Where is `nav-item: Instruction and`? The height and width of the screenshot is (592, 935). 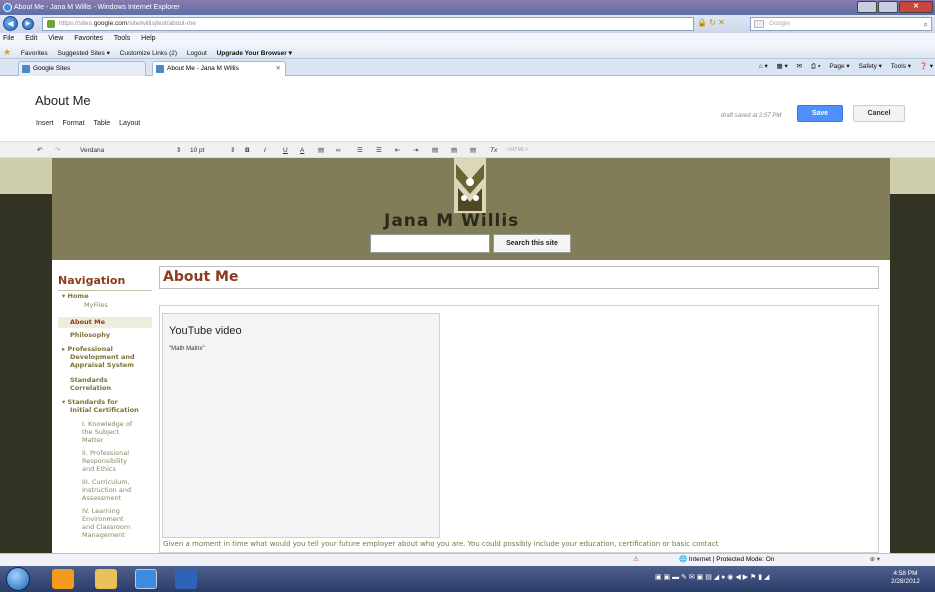 nav-item: Instruction and is located at coordinates (106, 490).